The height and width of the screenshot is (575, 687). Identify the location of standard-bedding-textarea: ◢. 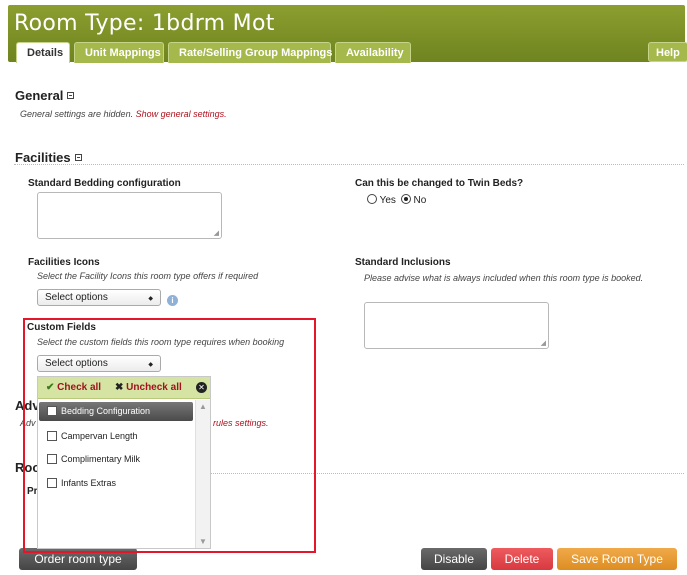
(129, 215).